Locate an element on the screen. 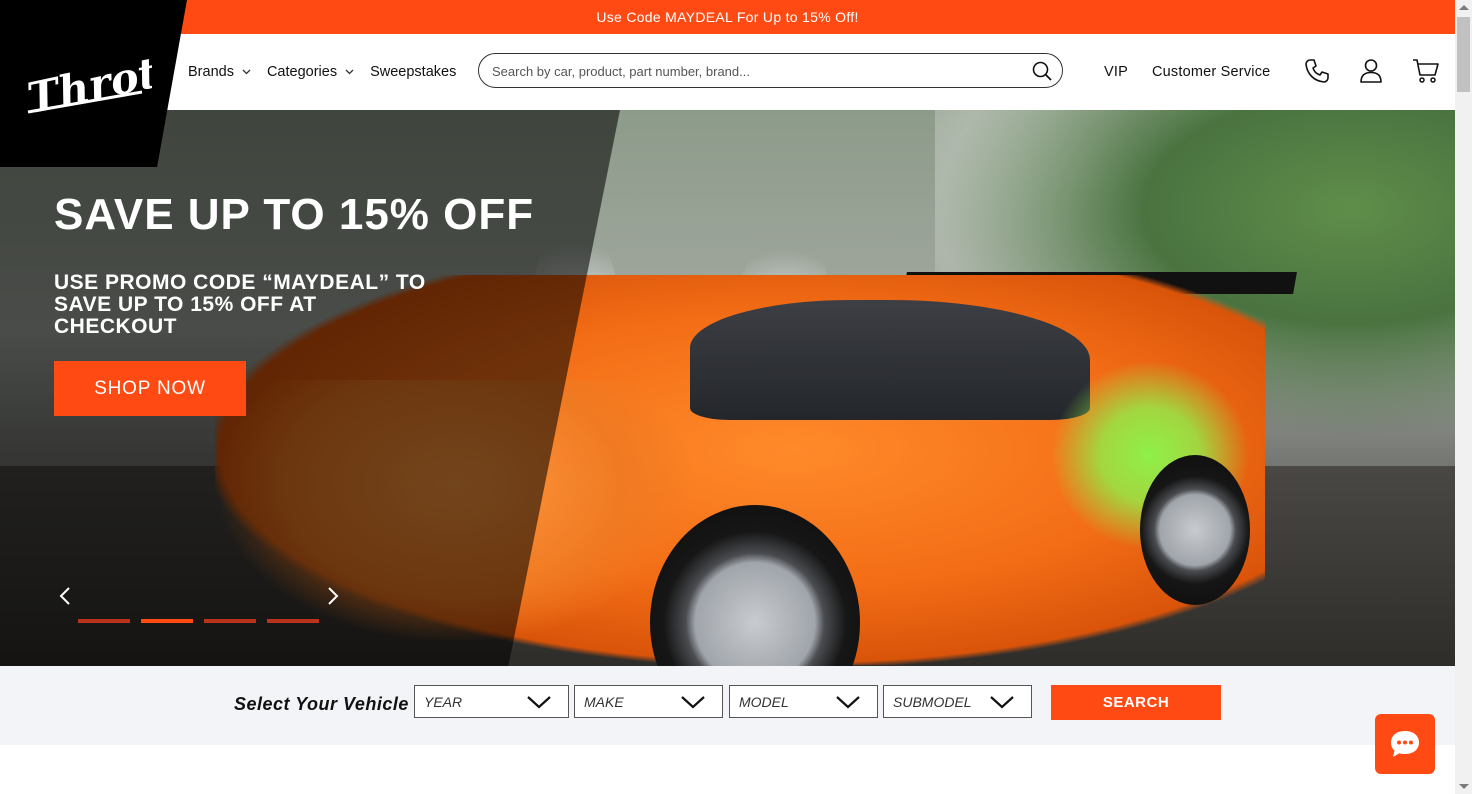 Image resolution: width=1472 pixels, height=794 pixels. model-select-value: MODEL is located at coordinates (764, 702).